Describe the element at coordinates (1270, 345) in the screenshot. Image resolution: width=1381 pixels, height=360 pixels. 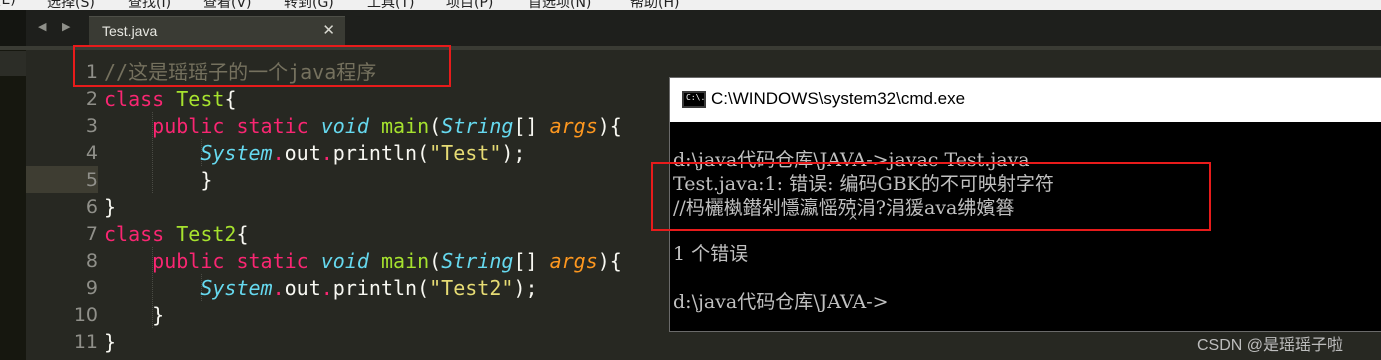
I see `watermark: CSDN @是瑶瑶子啦` at that location.